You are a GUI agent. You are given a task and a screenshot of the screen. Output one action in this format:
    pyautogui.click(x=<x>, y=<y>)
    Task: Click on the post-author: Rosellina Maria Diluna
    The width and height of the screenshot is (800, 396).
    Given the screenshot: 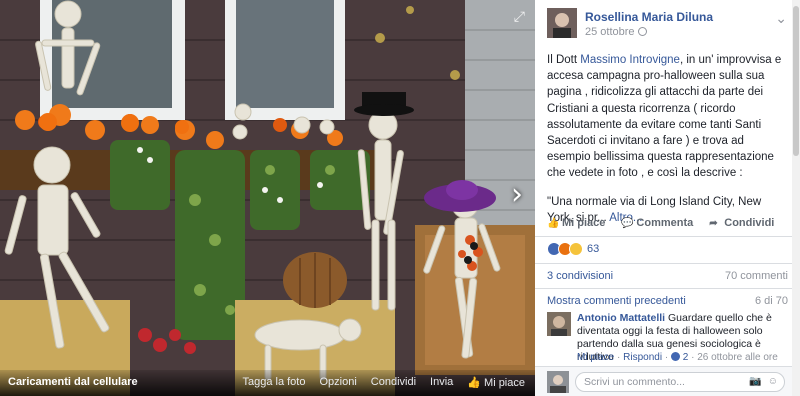 What is the action you would take?
    pyautogui.click(x=649, y=17)
    